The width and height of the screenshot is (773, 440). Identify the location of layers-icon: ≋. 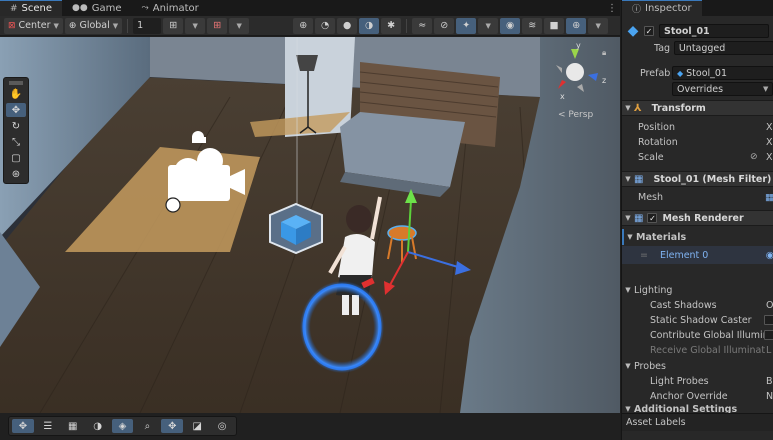
(532, 25).